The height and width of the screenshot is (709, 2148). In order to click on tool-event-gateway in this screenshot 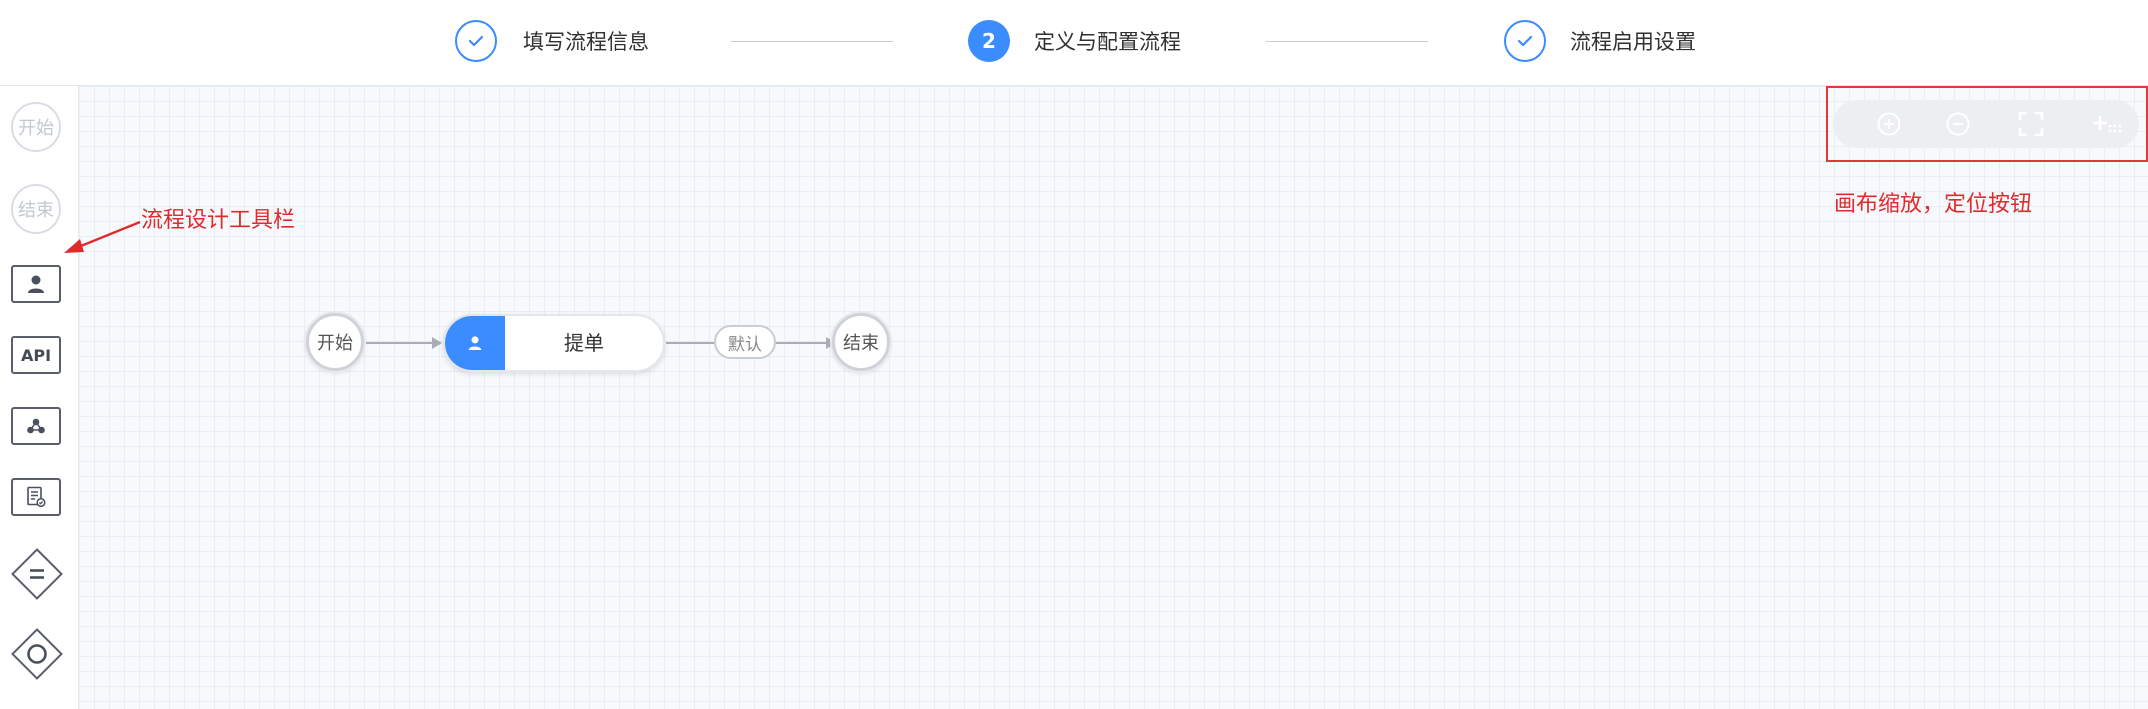, I will do `click(37, 654)`.